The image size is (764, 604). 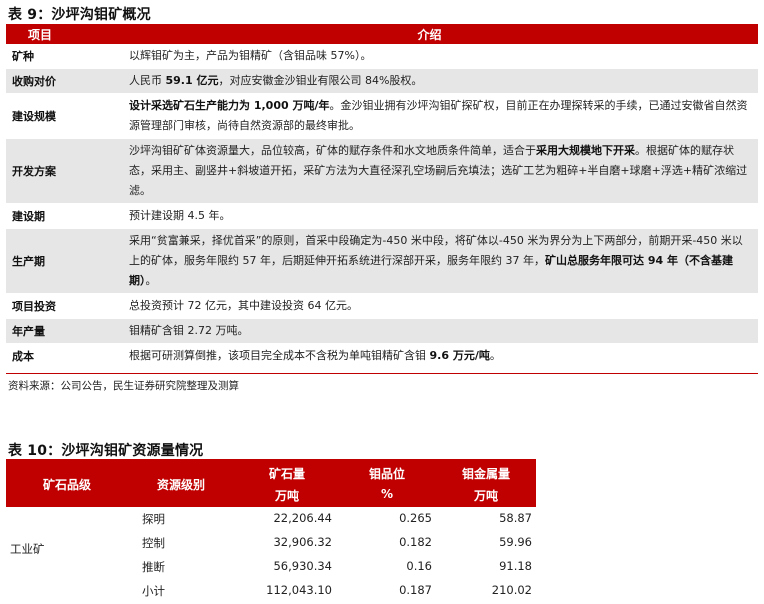 What do you see at coordinates (180, 485) in the screenshot?
I see `header-resource-level: 资源级别` at bounding box center [180, 485].